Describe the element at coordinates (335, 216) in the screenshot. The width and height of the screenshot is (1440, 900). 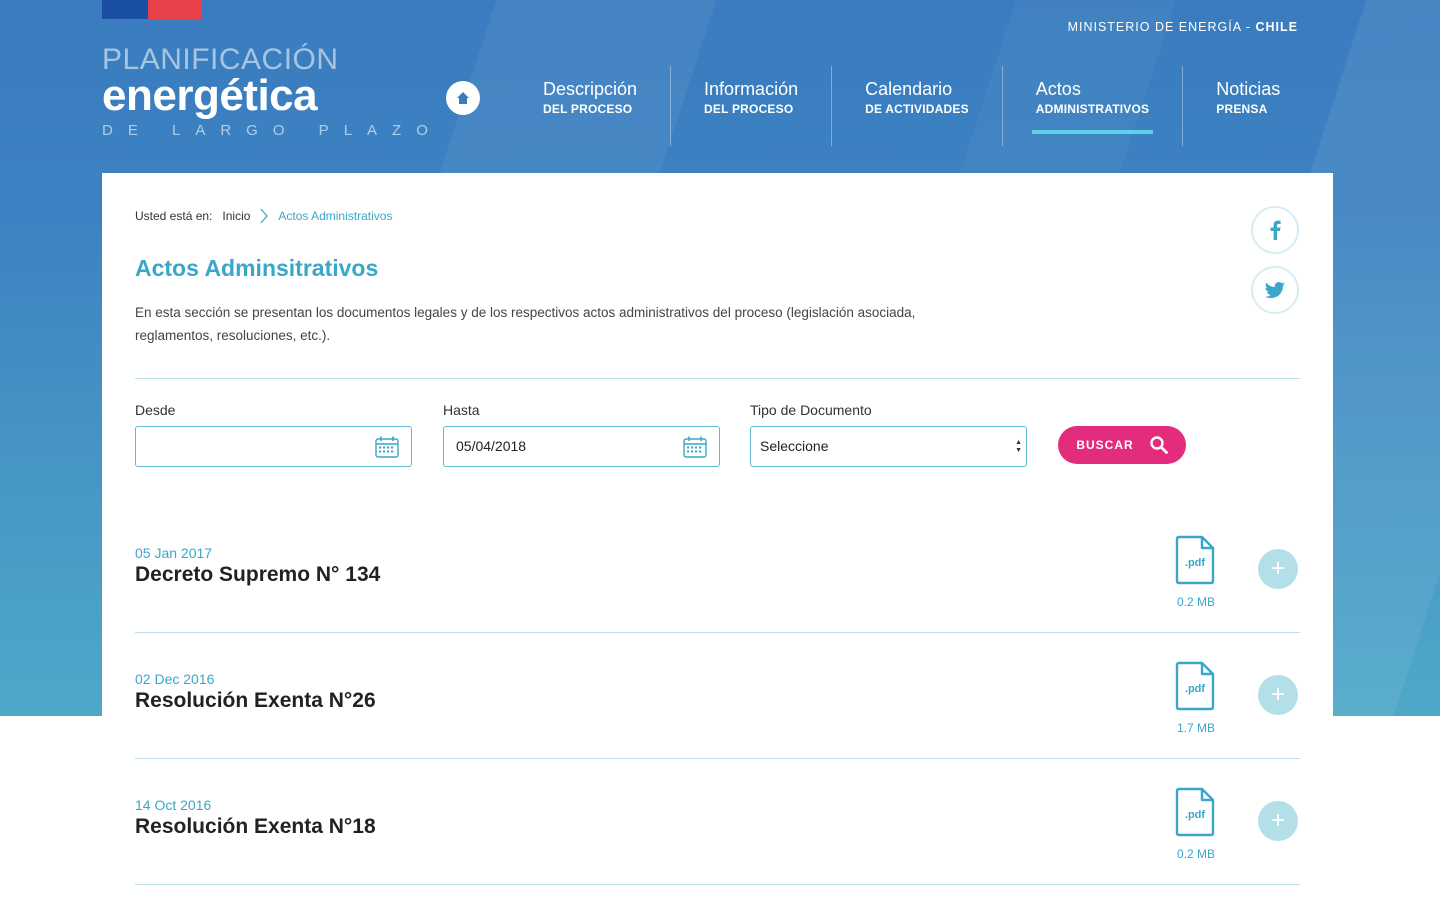
I see `breadcrumb-current: Actos Administrativos` at that location.